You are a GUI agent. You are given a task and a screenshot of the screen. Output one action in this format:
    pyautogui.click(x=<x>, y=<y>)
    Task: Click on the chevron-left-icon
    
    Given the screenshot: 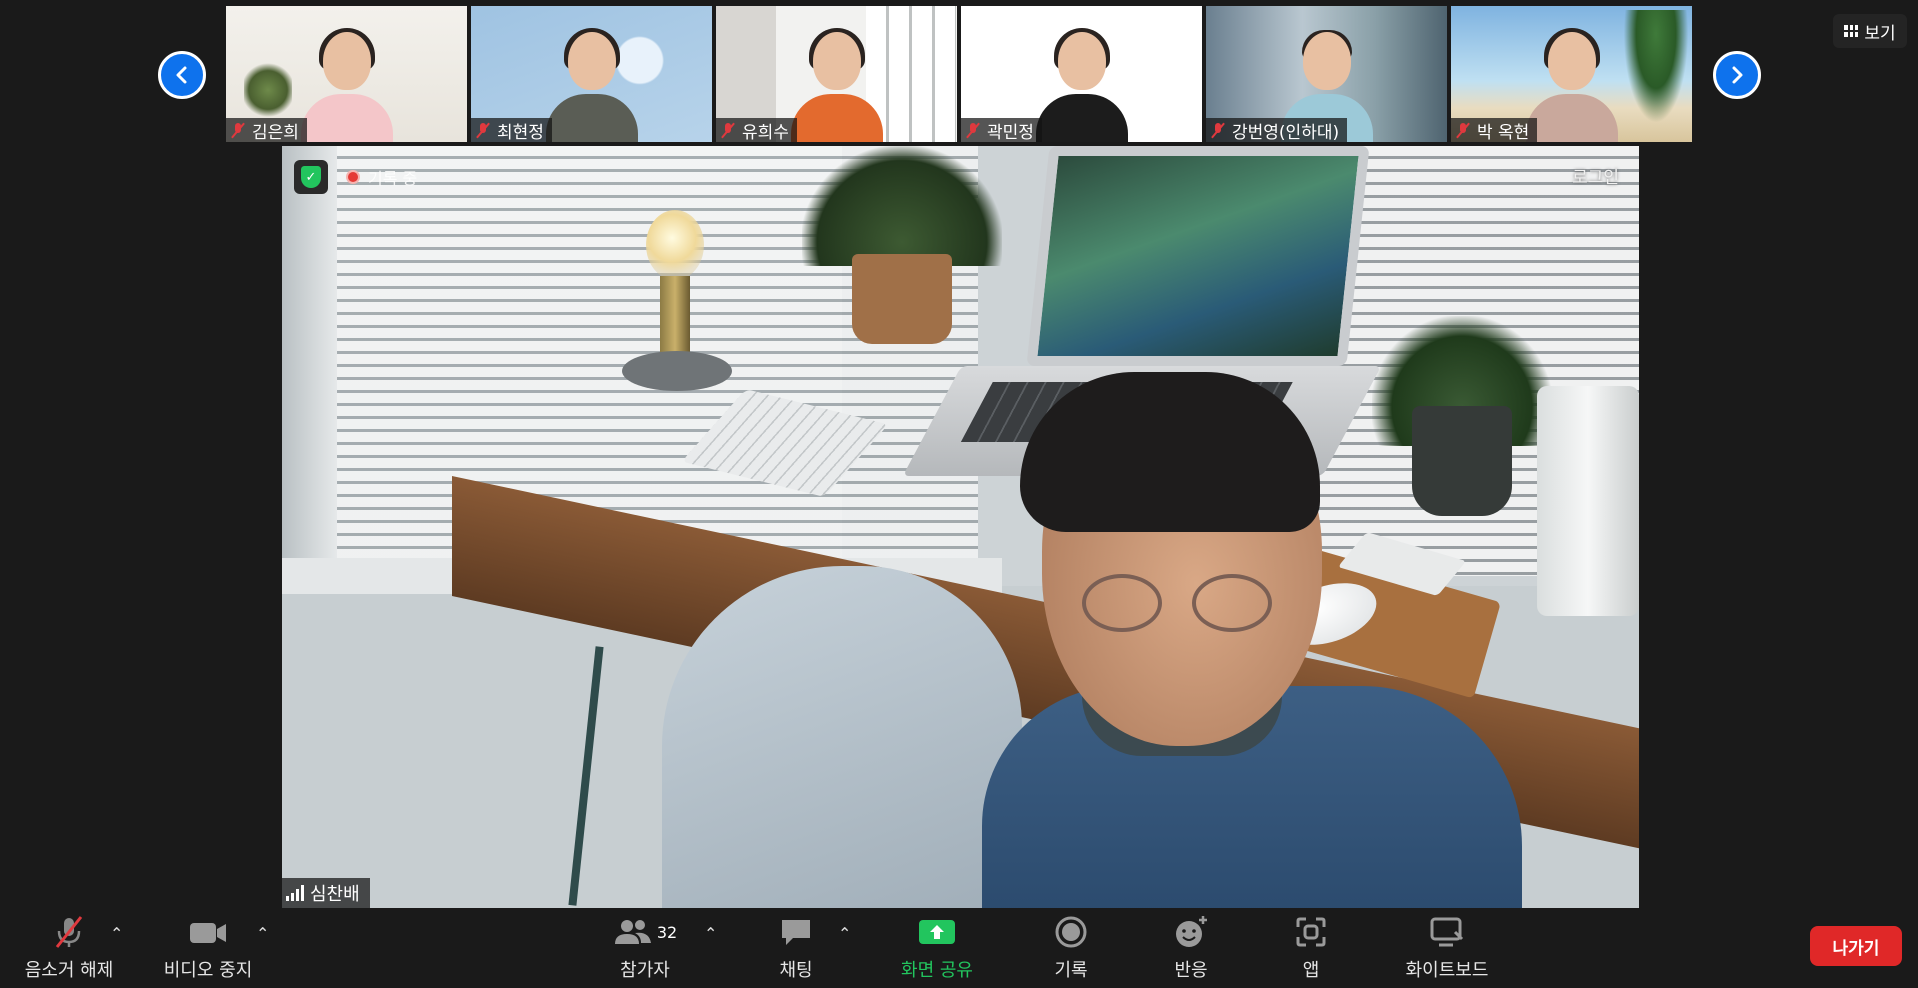 What is the action you would take?
    pyautogui.click(x=181, y=75)
    